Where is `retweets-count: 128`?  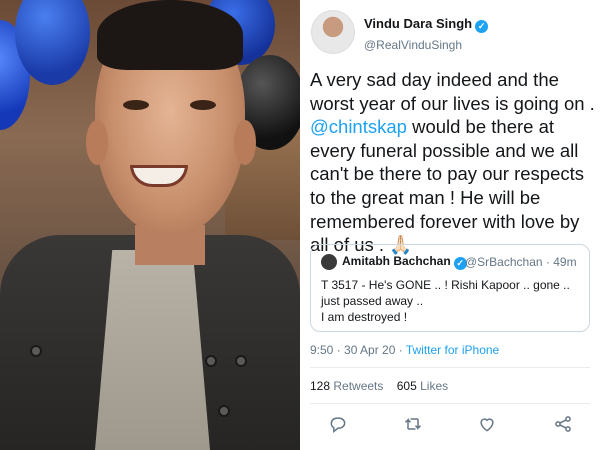 retweets-count: 128 is located at coordinates (320, 386).